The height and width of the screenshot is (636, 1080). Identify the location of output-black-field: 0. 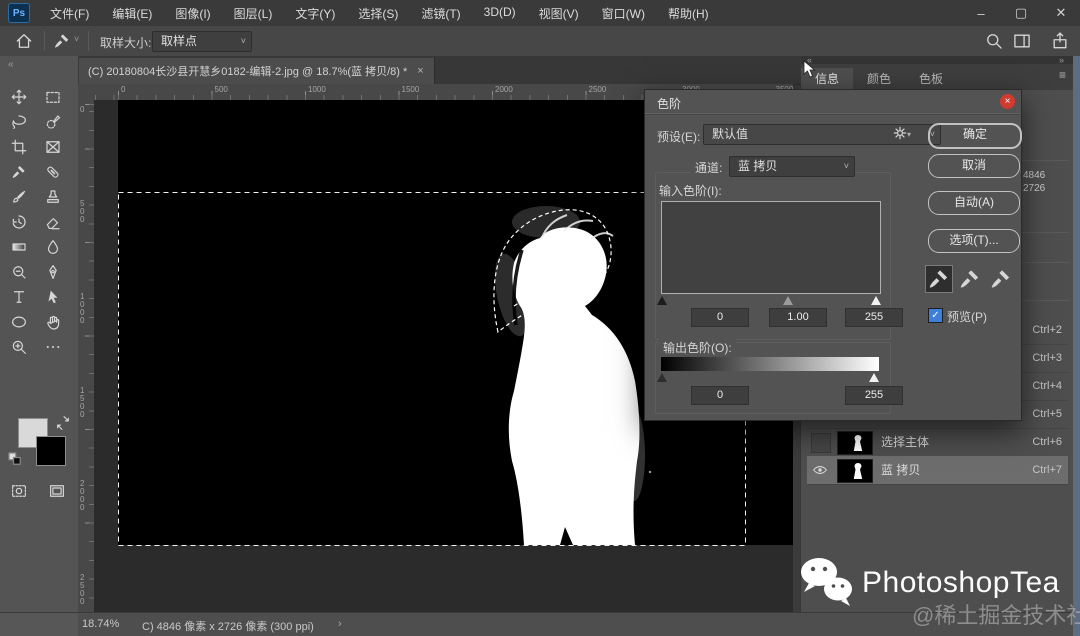
(720, 395).